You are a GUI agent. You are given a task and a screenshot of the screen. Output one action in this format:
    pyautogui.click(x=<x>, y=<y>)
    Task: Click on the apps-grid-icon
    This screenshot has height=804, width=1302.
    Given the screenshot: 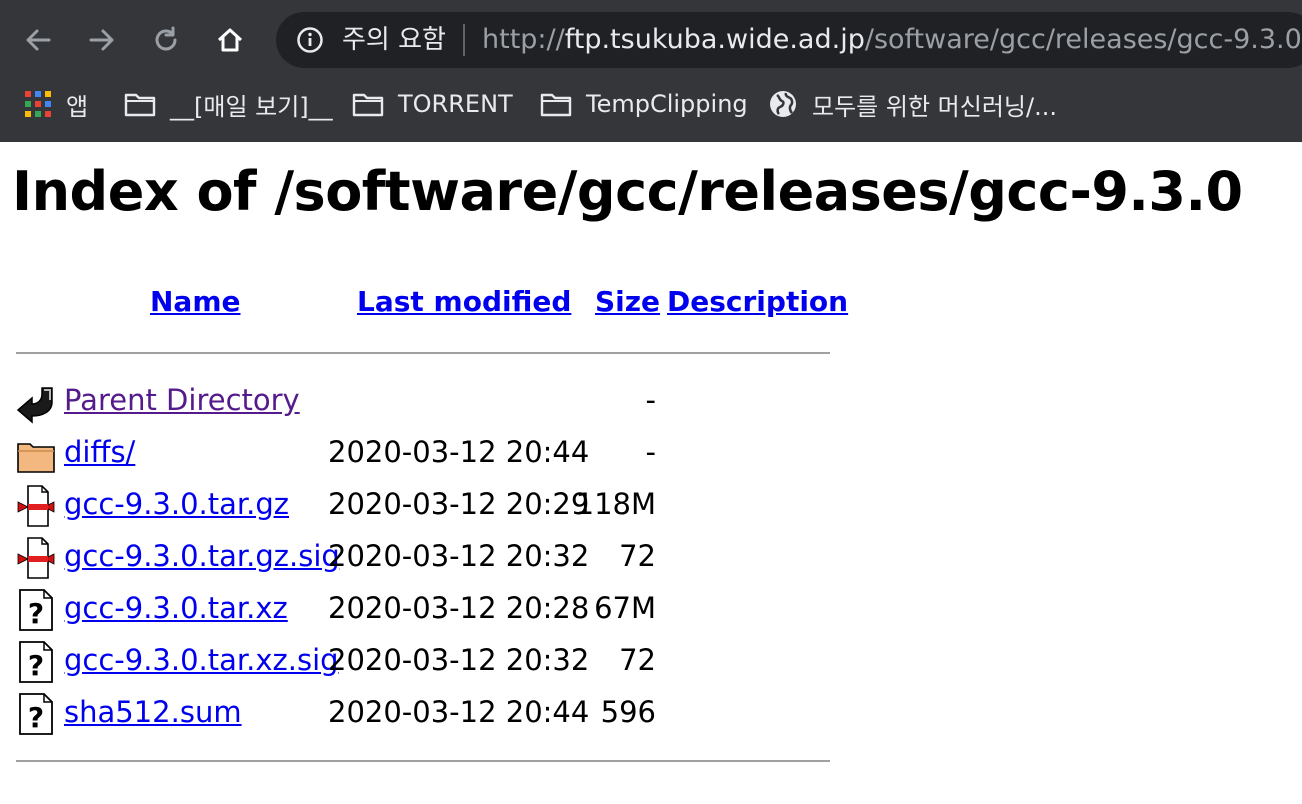 What is the action you would take?
    pyautogui.click(x=38, y=104)
    